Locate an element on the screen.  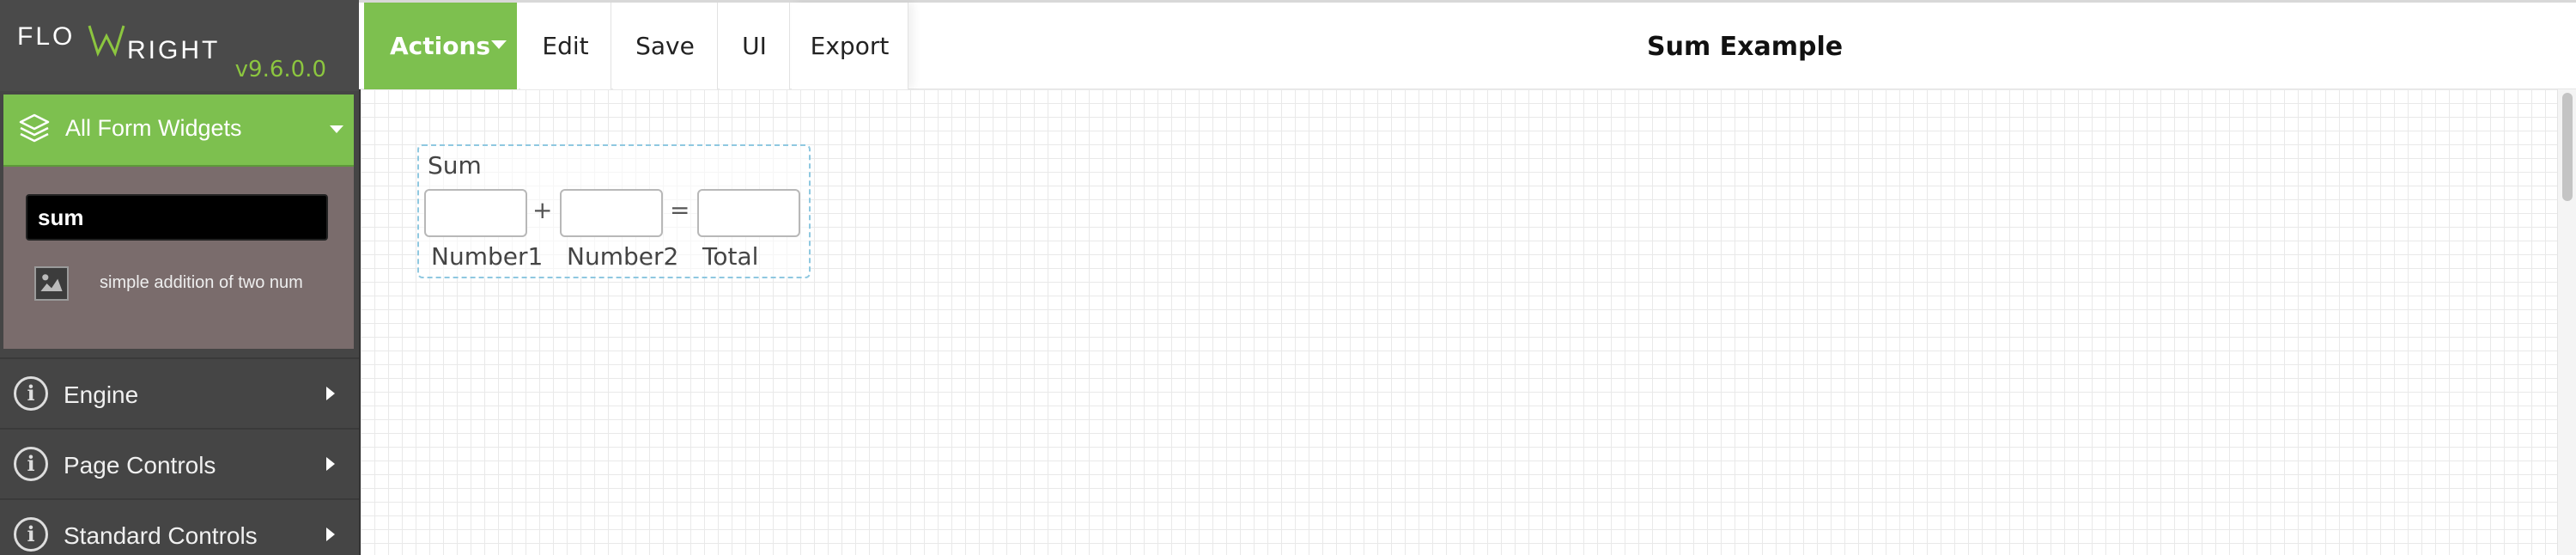
brand-area: FLO RIGHT v9.6.0.0 is located at coordinates (180, 45).